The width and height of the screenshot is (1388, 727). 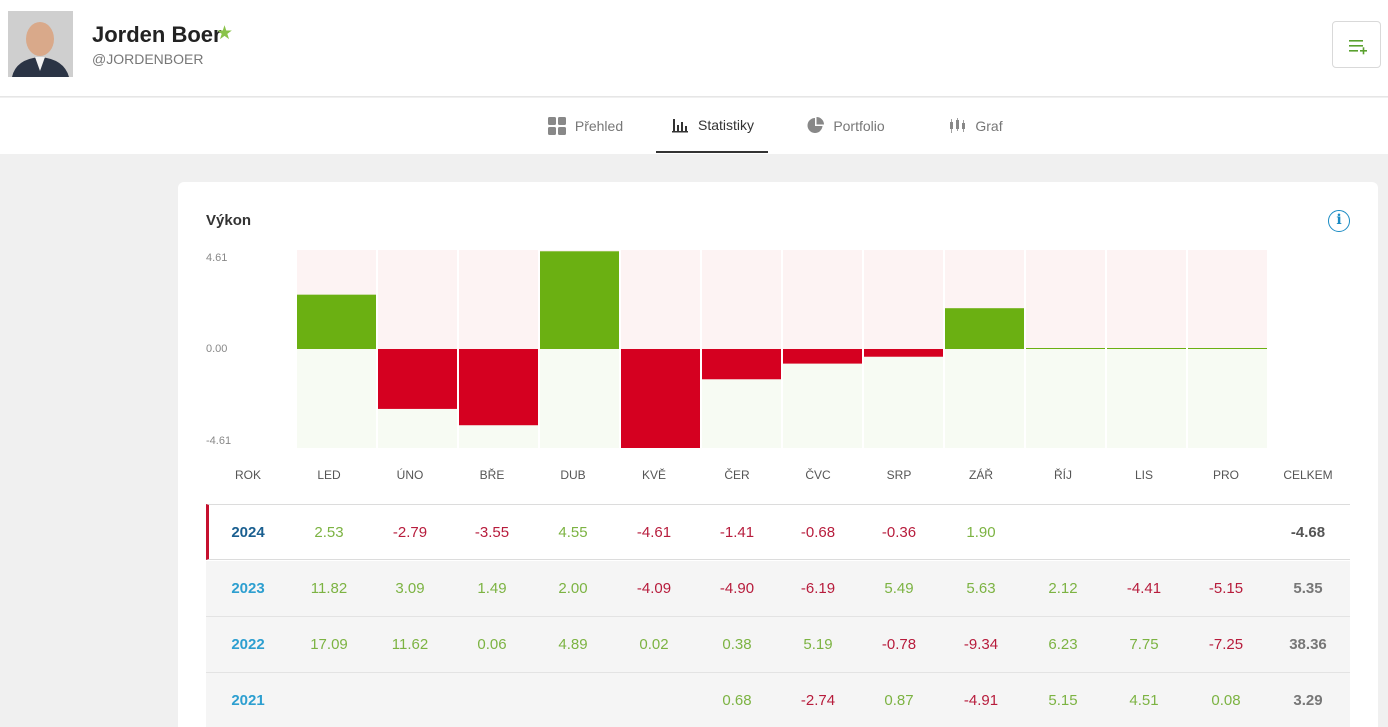 I want to click on avatar, so click(x=40, y=44).